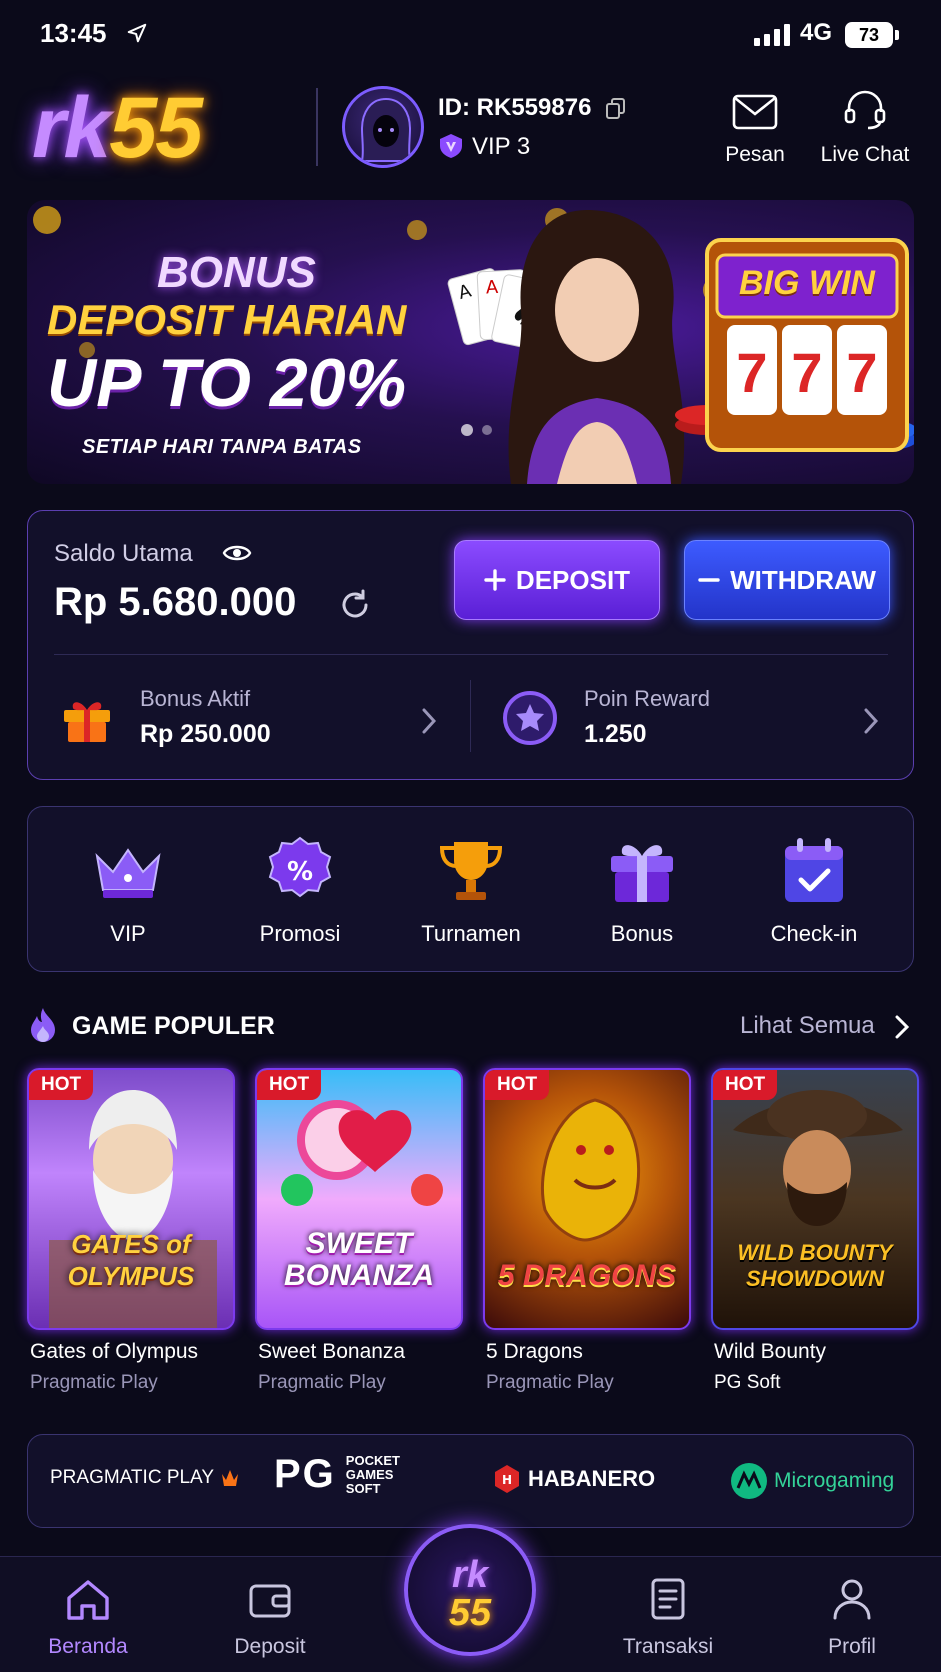  I want to click on quick-item-label: Promosi, so click(300, 933).